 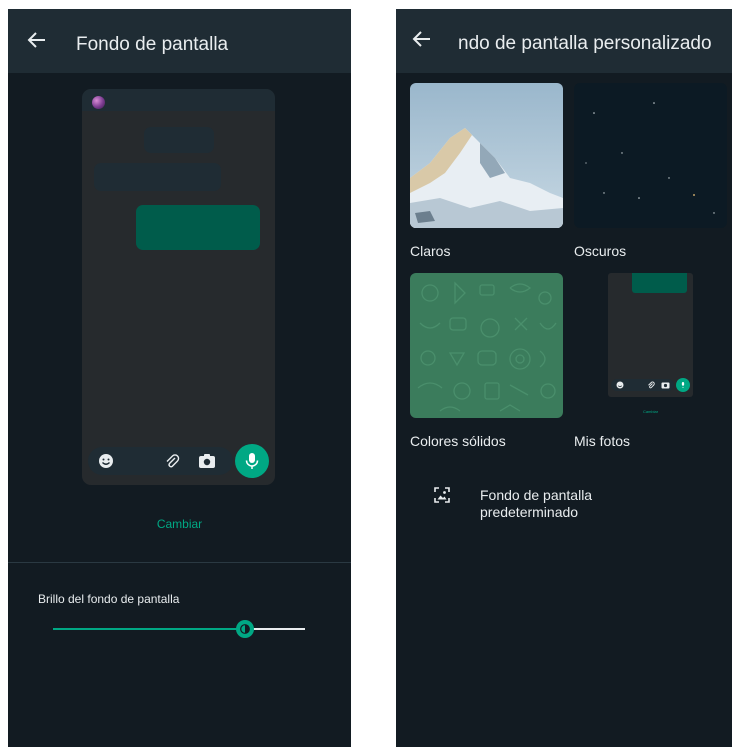 What do you see at coordinates (179, 524) in the screenshot?
I see `change-wallpaper-button: Cambiar` at bounding box center [179, 524].